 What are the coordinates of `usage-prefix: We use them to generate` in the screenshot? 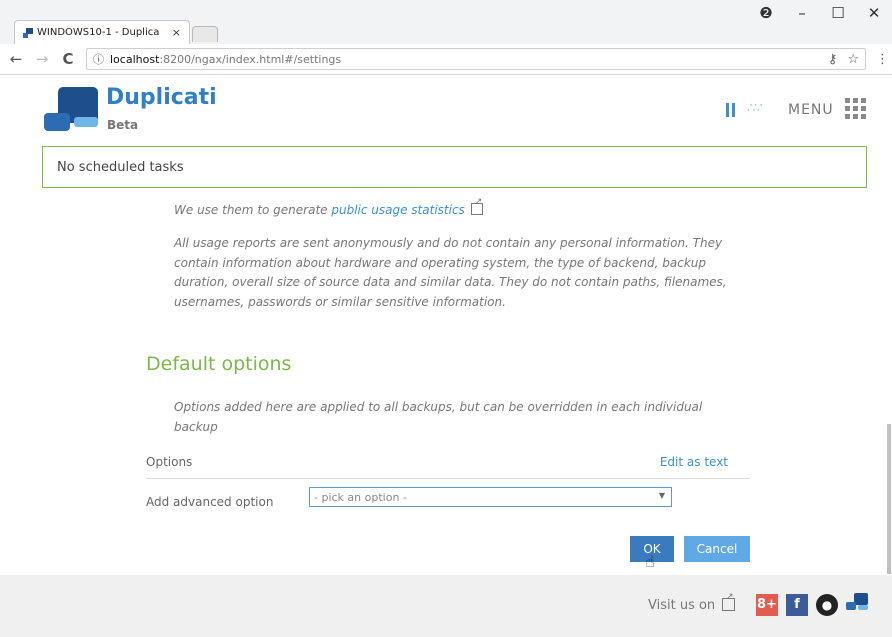 It's located at (253, 210).